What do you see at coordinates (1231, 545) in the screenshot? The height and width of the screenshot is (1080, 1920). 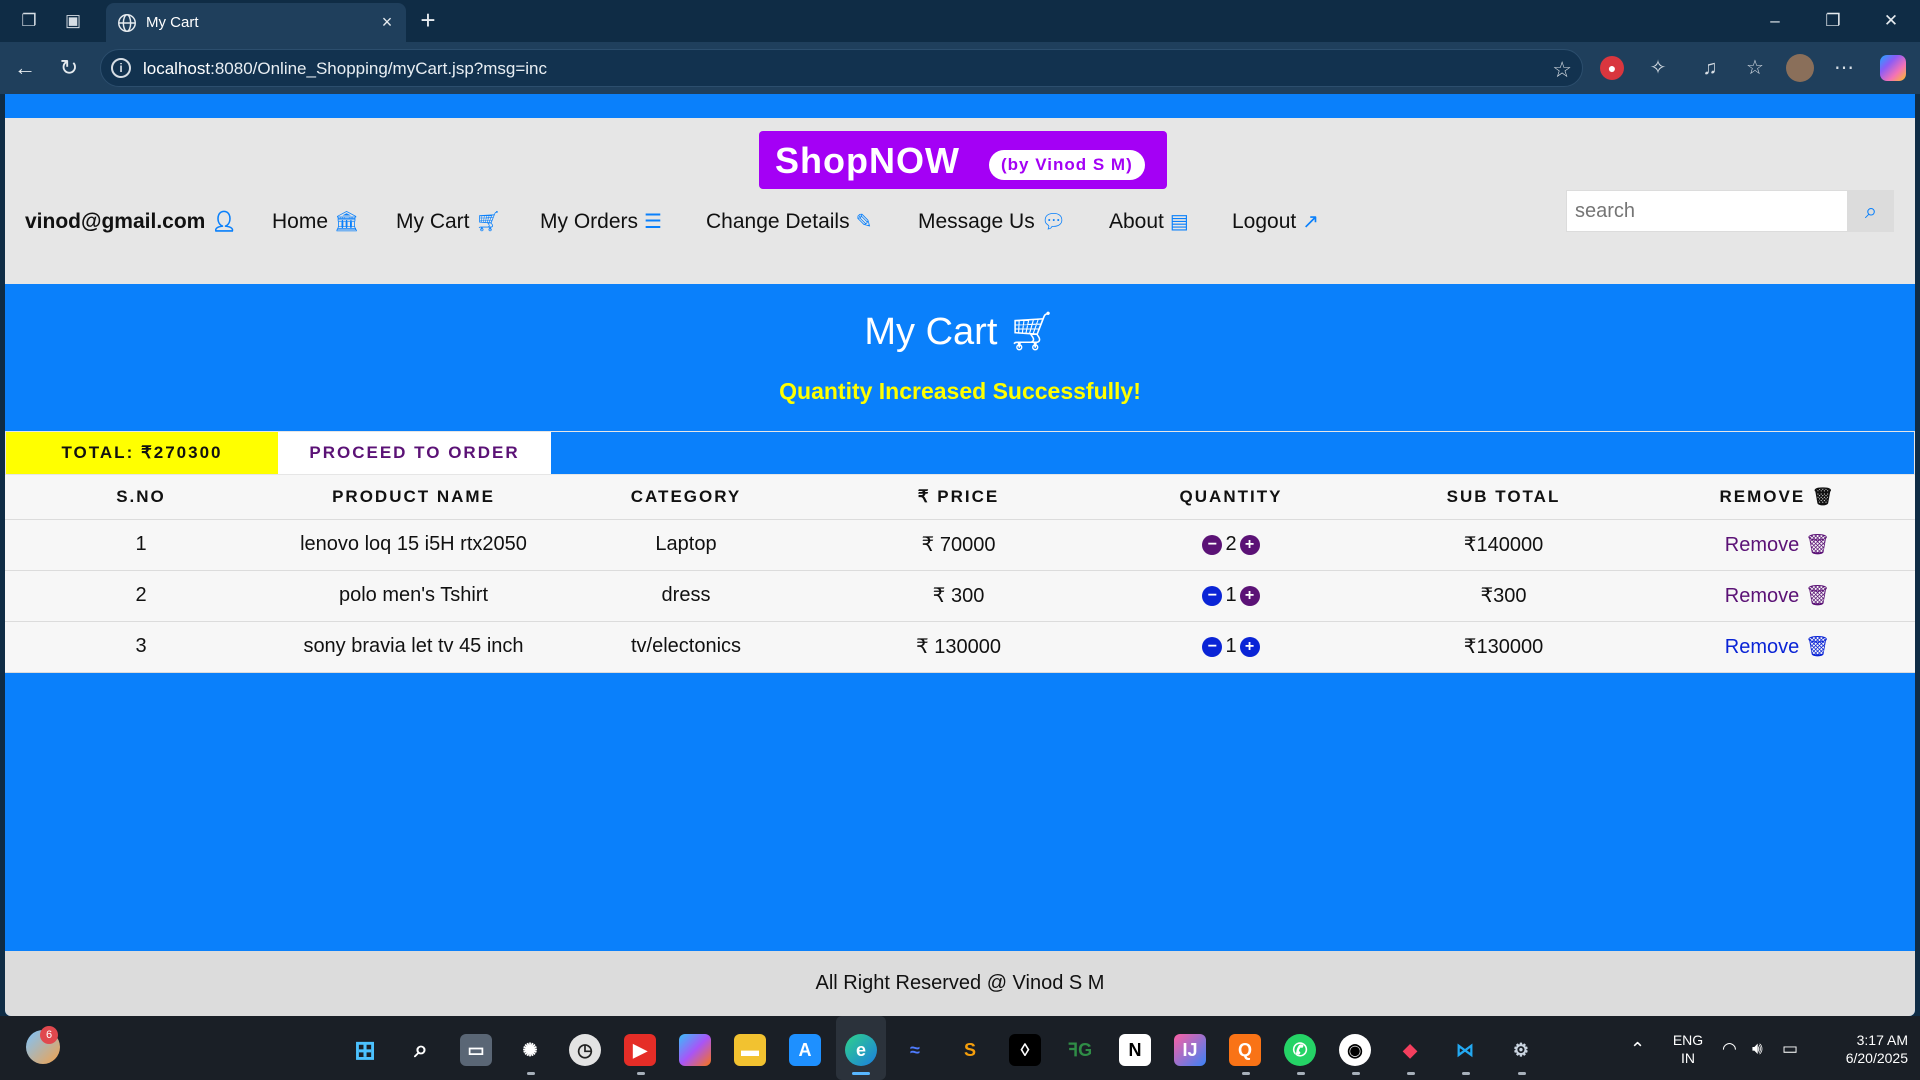 I see `cell-quantity: −2 +` at bounding box center [1231, 545].